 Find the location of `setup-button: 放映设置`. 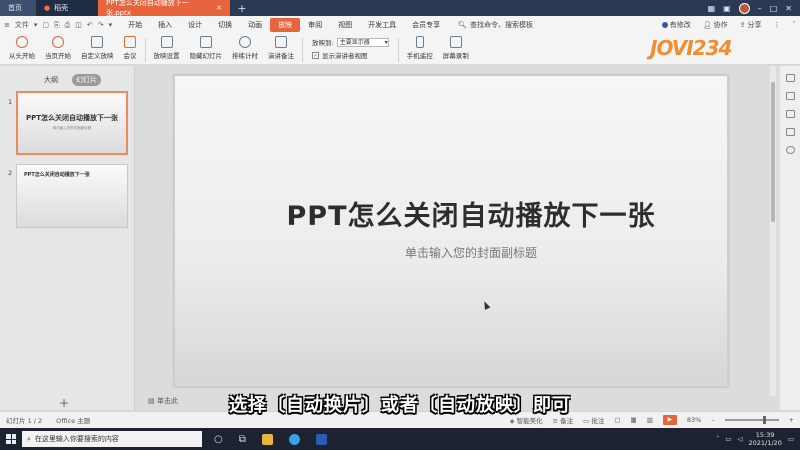

setup-button: 放映设置 is located at coordinates (167, 49).